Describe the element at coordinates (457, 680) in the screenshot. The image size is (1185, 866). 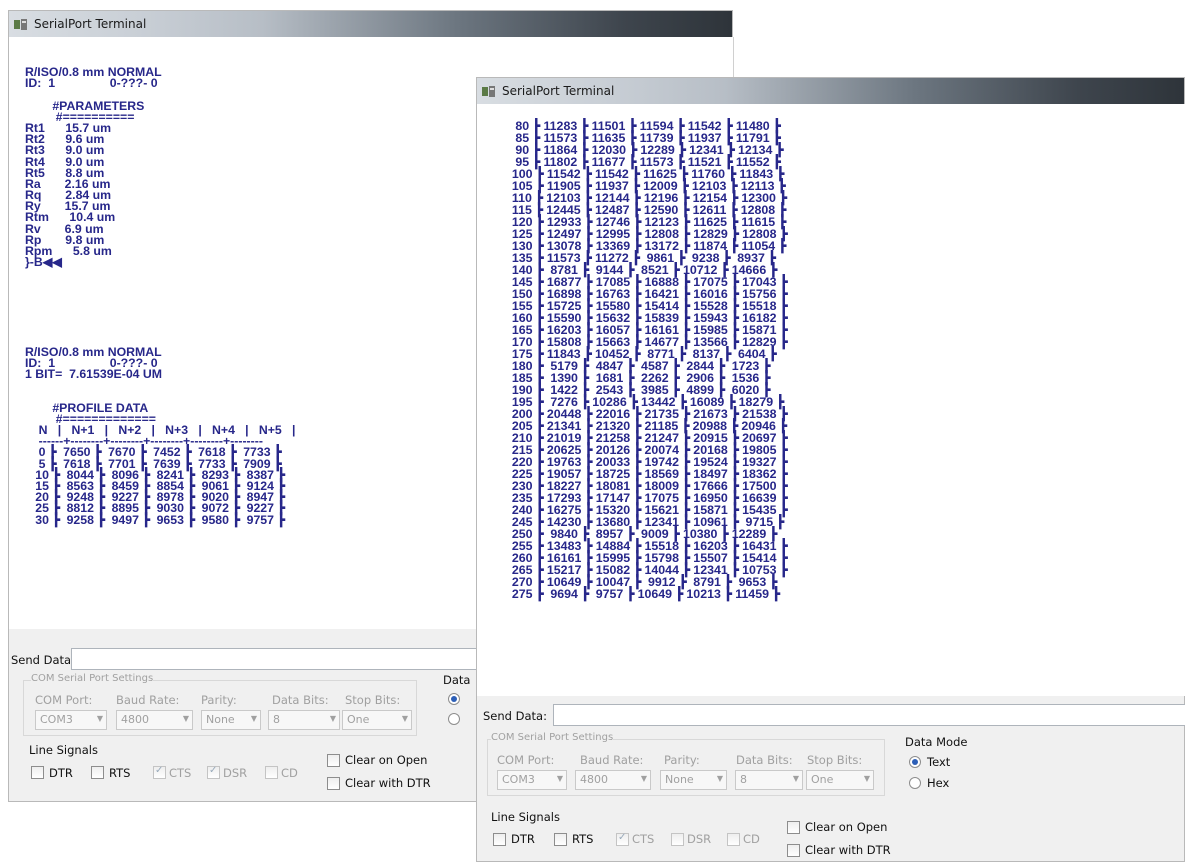
I see `data-mode-label: Data` at that location.